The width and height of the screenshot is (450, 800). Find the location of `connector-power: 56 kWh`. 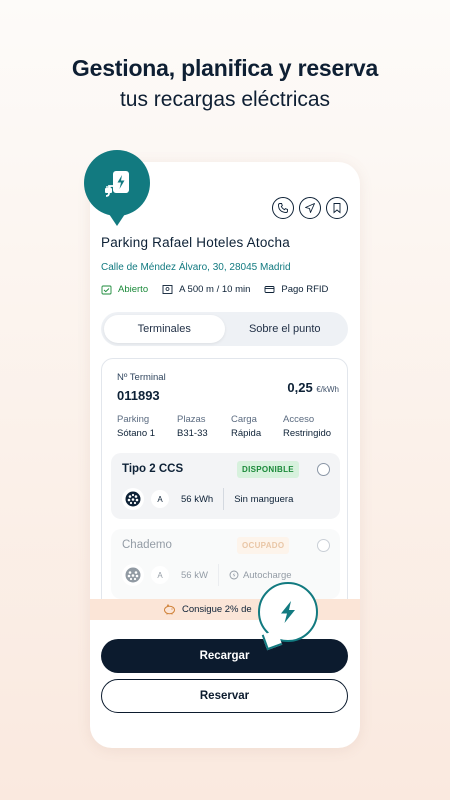

connector-power: 56 kWh is located at coordinates (197, 499).